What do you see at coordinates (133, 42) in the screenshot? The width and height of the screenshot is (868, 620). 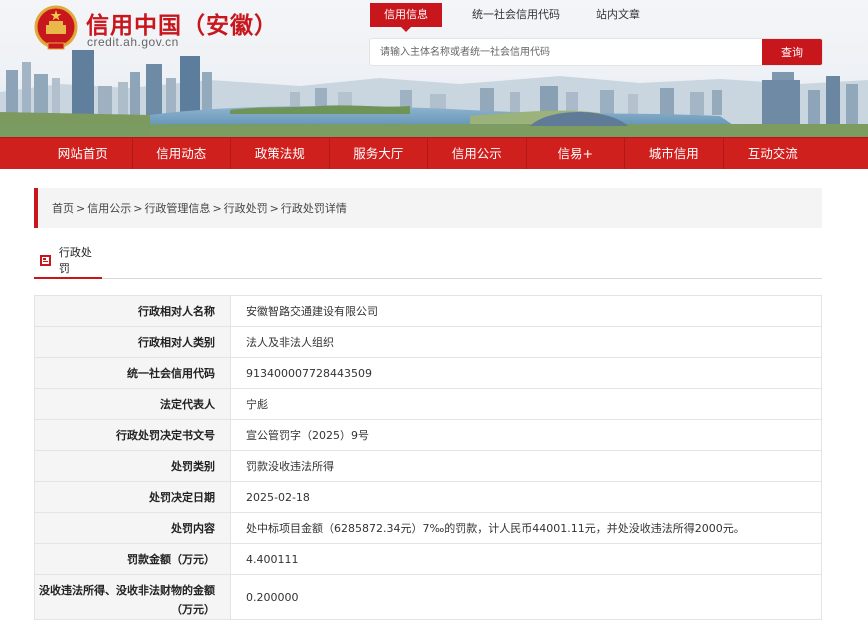 I see `site-domain: credit.ah.gov.cn` at bounding box center [133, 42].